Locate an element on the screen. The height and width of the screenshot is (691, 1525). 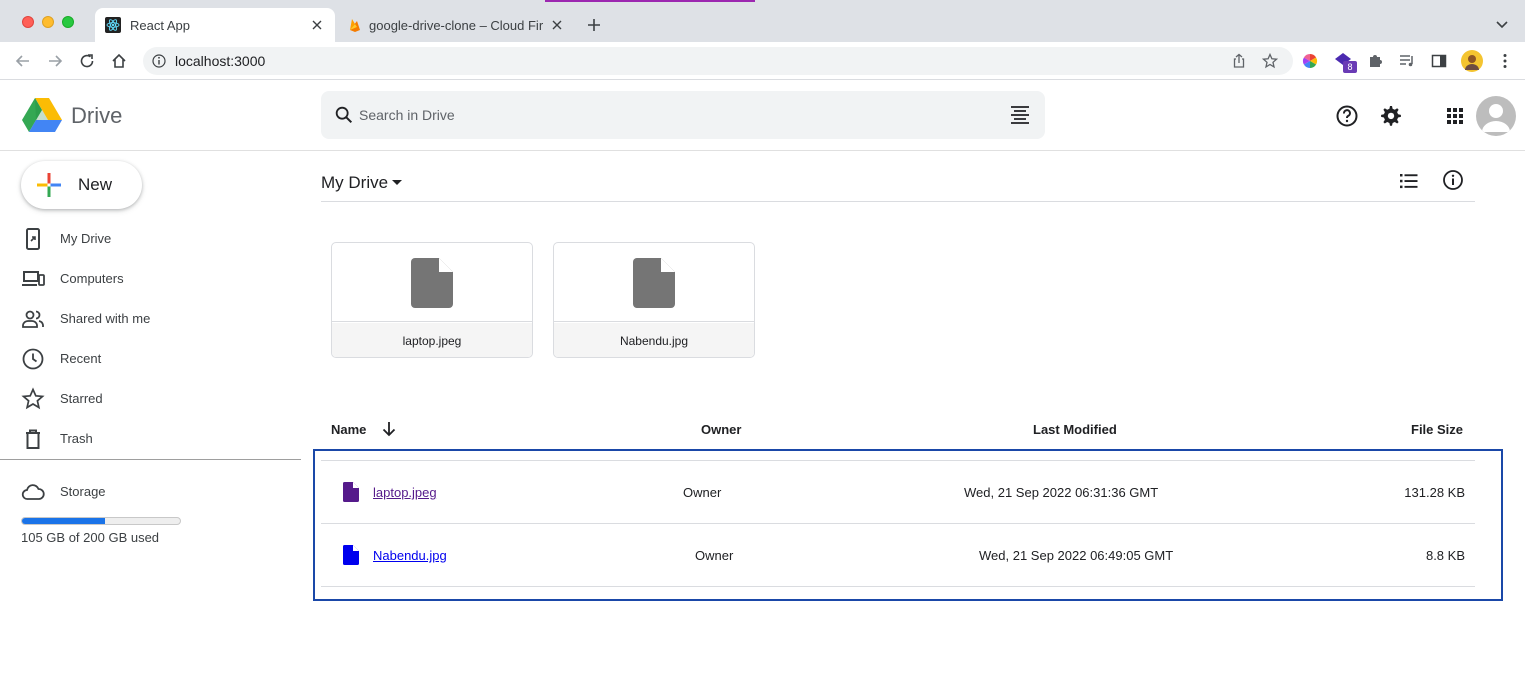
browser-tab-bar: React App google-drive-clone – Cloud Fir is located at coordinates (762, 21).